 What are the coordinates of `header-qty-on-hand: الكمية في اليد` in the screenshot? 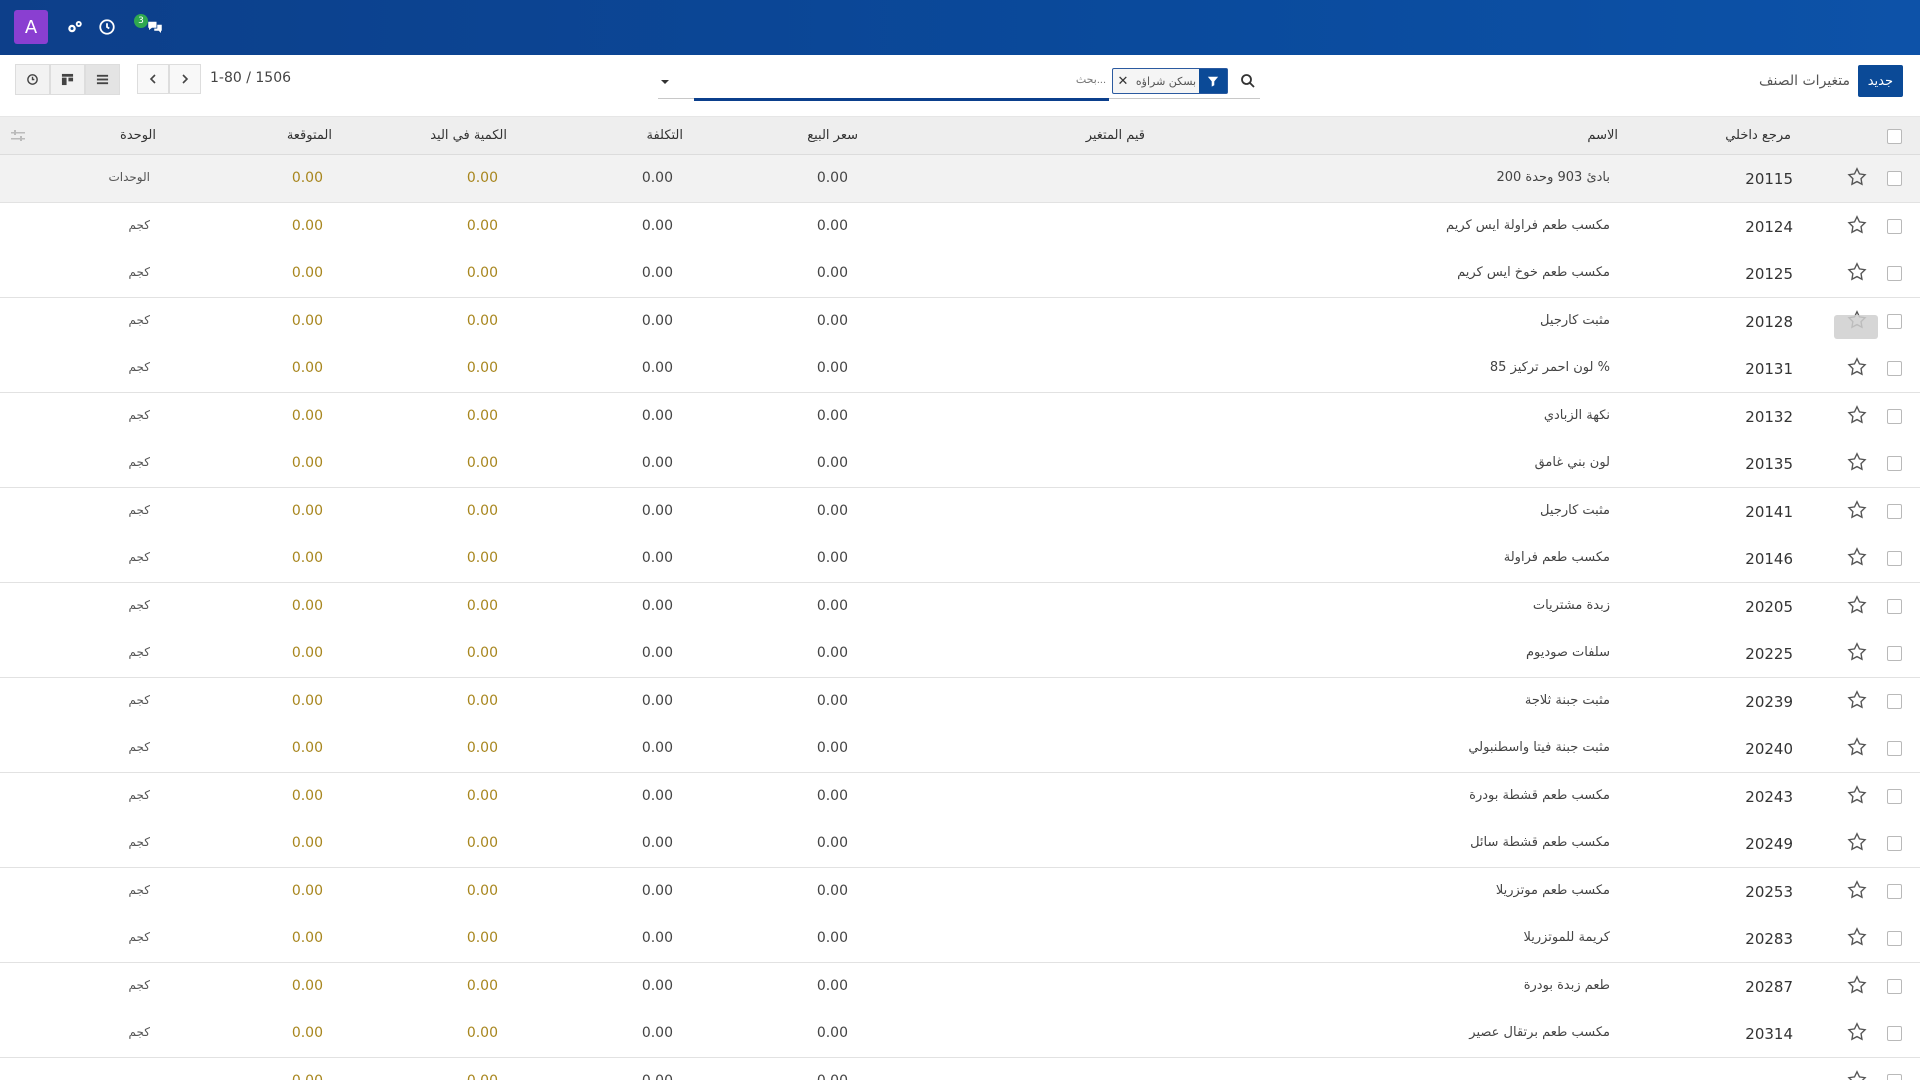 It's located at (468, 135).